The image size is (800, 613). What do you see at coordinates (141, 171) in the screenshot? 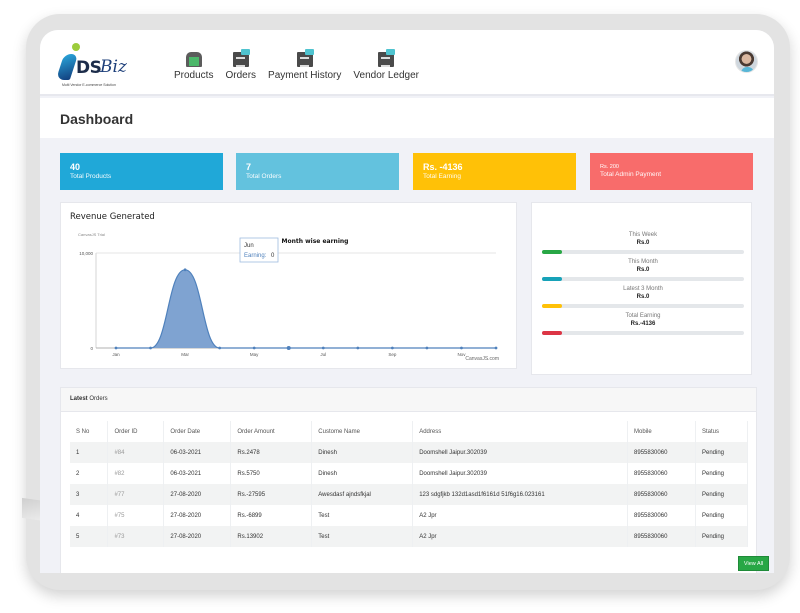
I see `stat-card-total-products: 40 Total Products` at bounding box center [141, 171].